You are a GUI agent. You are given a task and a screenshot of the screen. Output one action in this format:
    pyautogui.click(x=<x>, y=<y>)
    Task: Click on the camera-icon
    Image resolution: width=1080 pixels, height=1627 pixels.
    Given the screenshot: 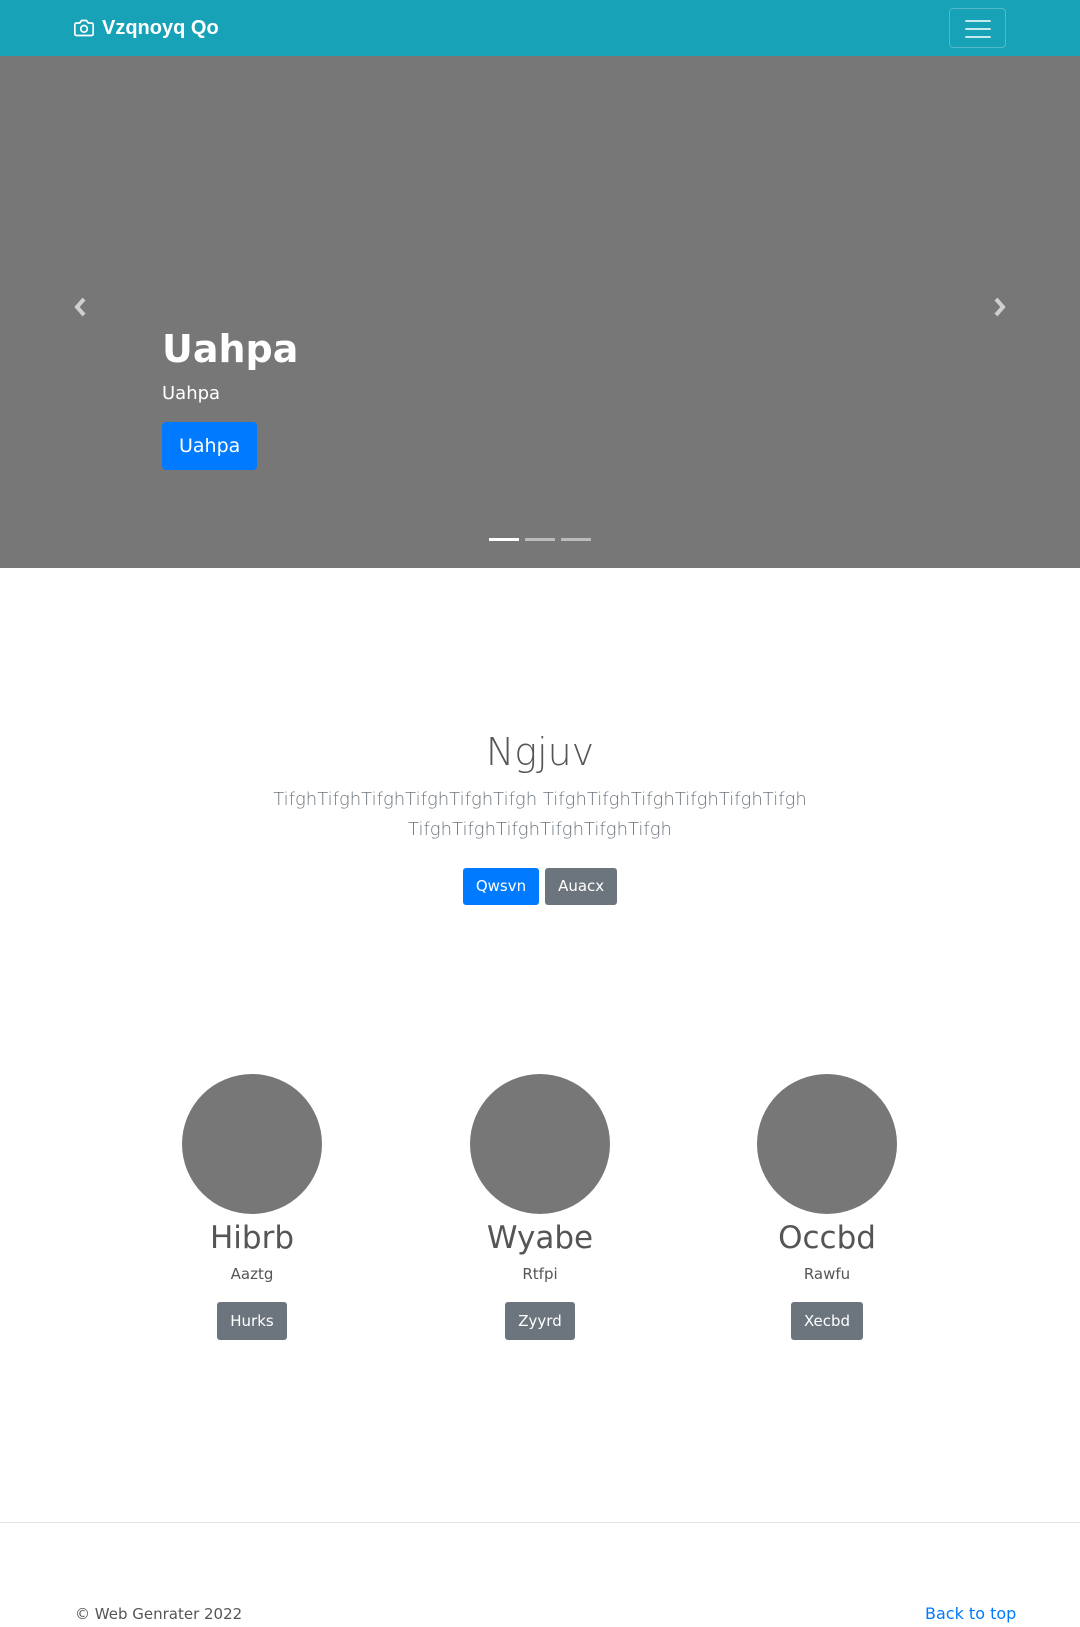 What is the action you would take?
    pyautogui.click(x=84, y=28)
    